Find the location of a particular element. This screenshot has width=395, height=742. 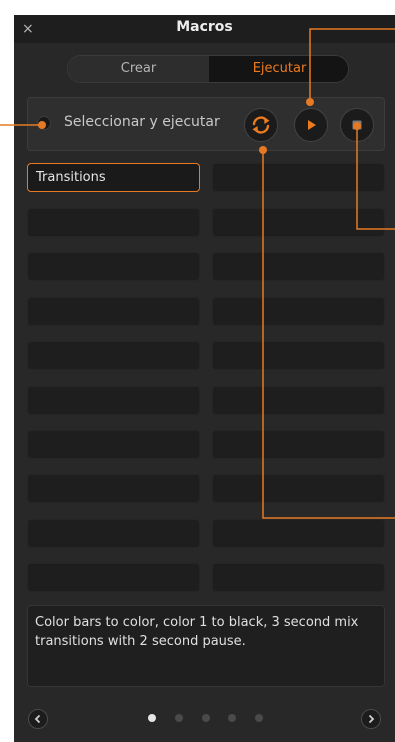

callout-dot-radio is located at coordinates (42, 125).